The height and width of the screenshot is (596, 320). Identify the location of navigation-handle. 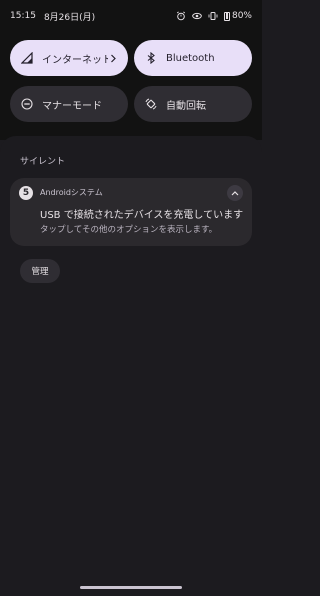
(131, 587).